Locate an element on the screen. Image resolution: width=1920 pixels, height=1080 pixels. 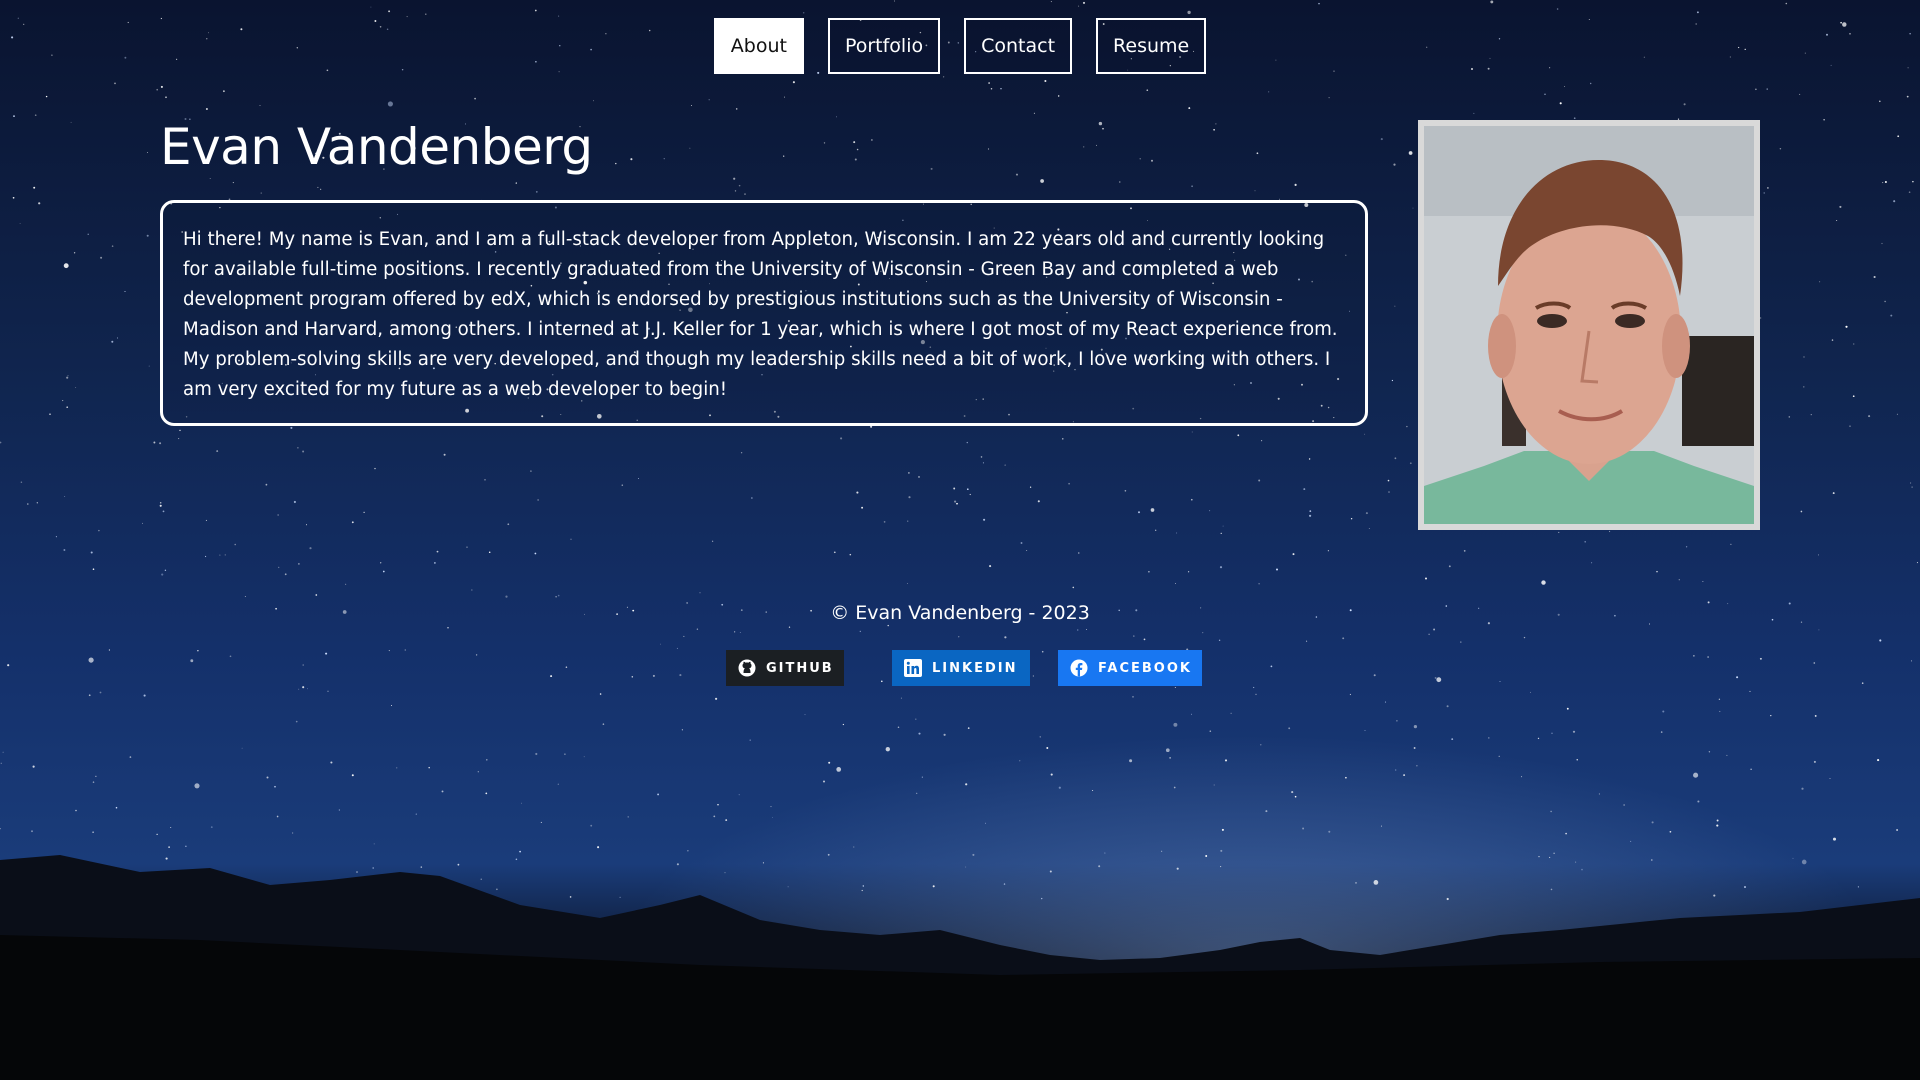
page-title: Evan Vandenberg is located at coordinates (376, 147).